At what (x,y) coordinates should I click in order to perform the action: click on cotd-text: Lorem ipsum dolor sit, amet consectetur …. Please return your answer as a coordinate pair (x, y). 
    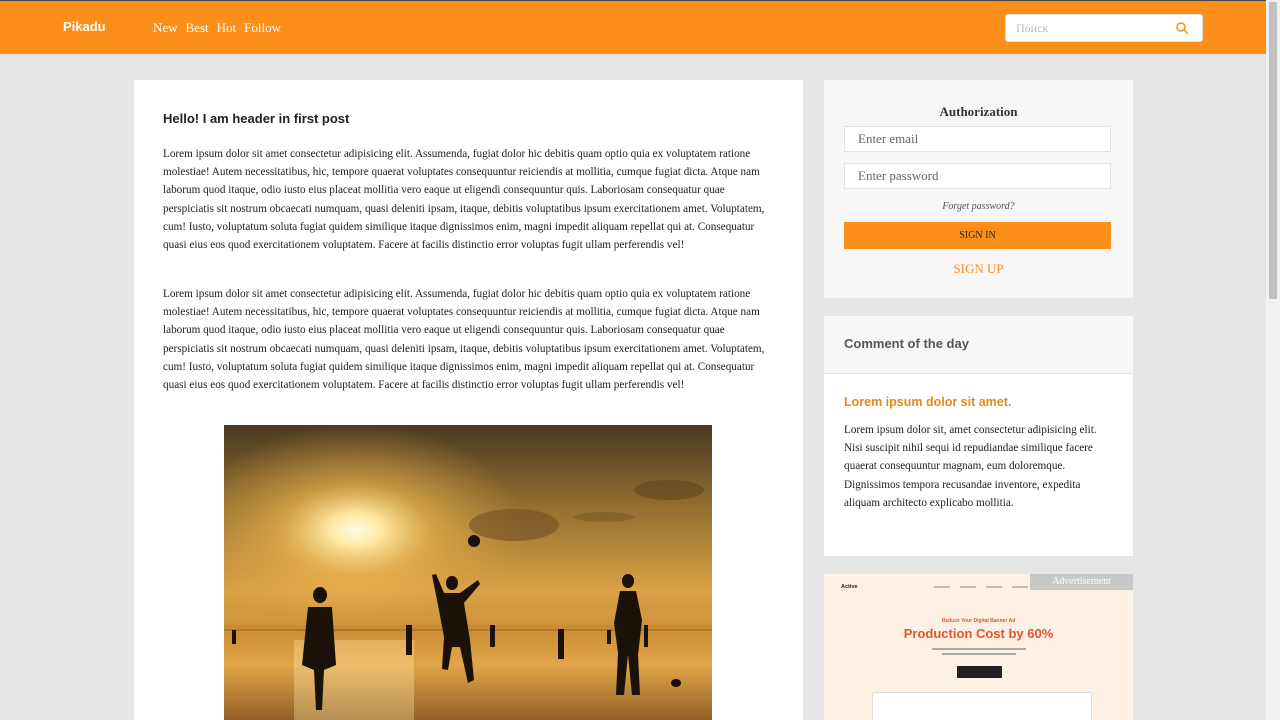
    Looking at the image, I should click on (970, 466).